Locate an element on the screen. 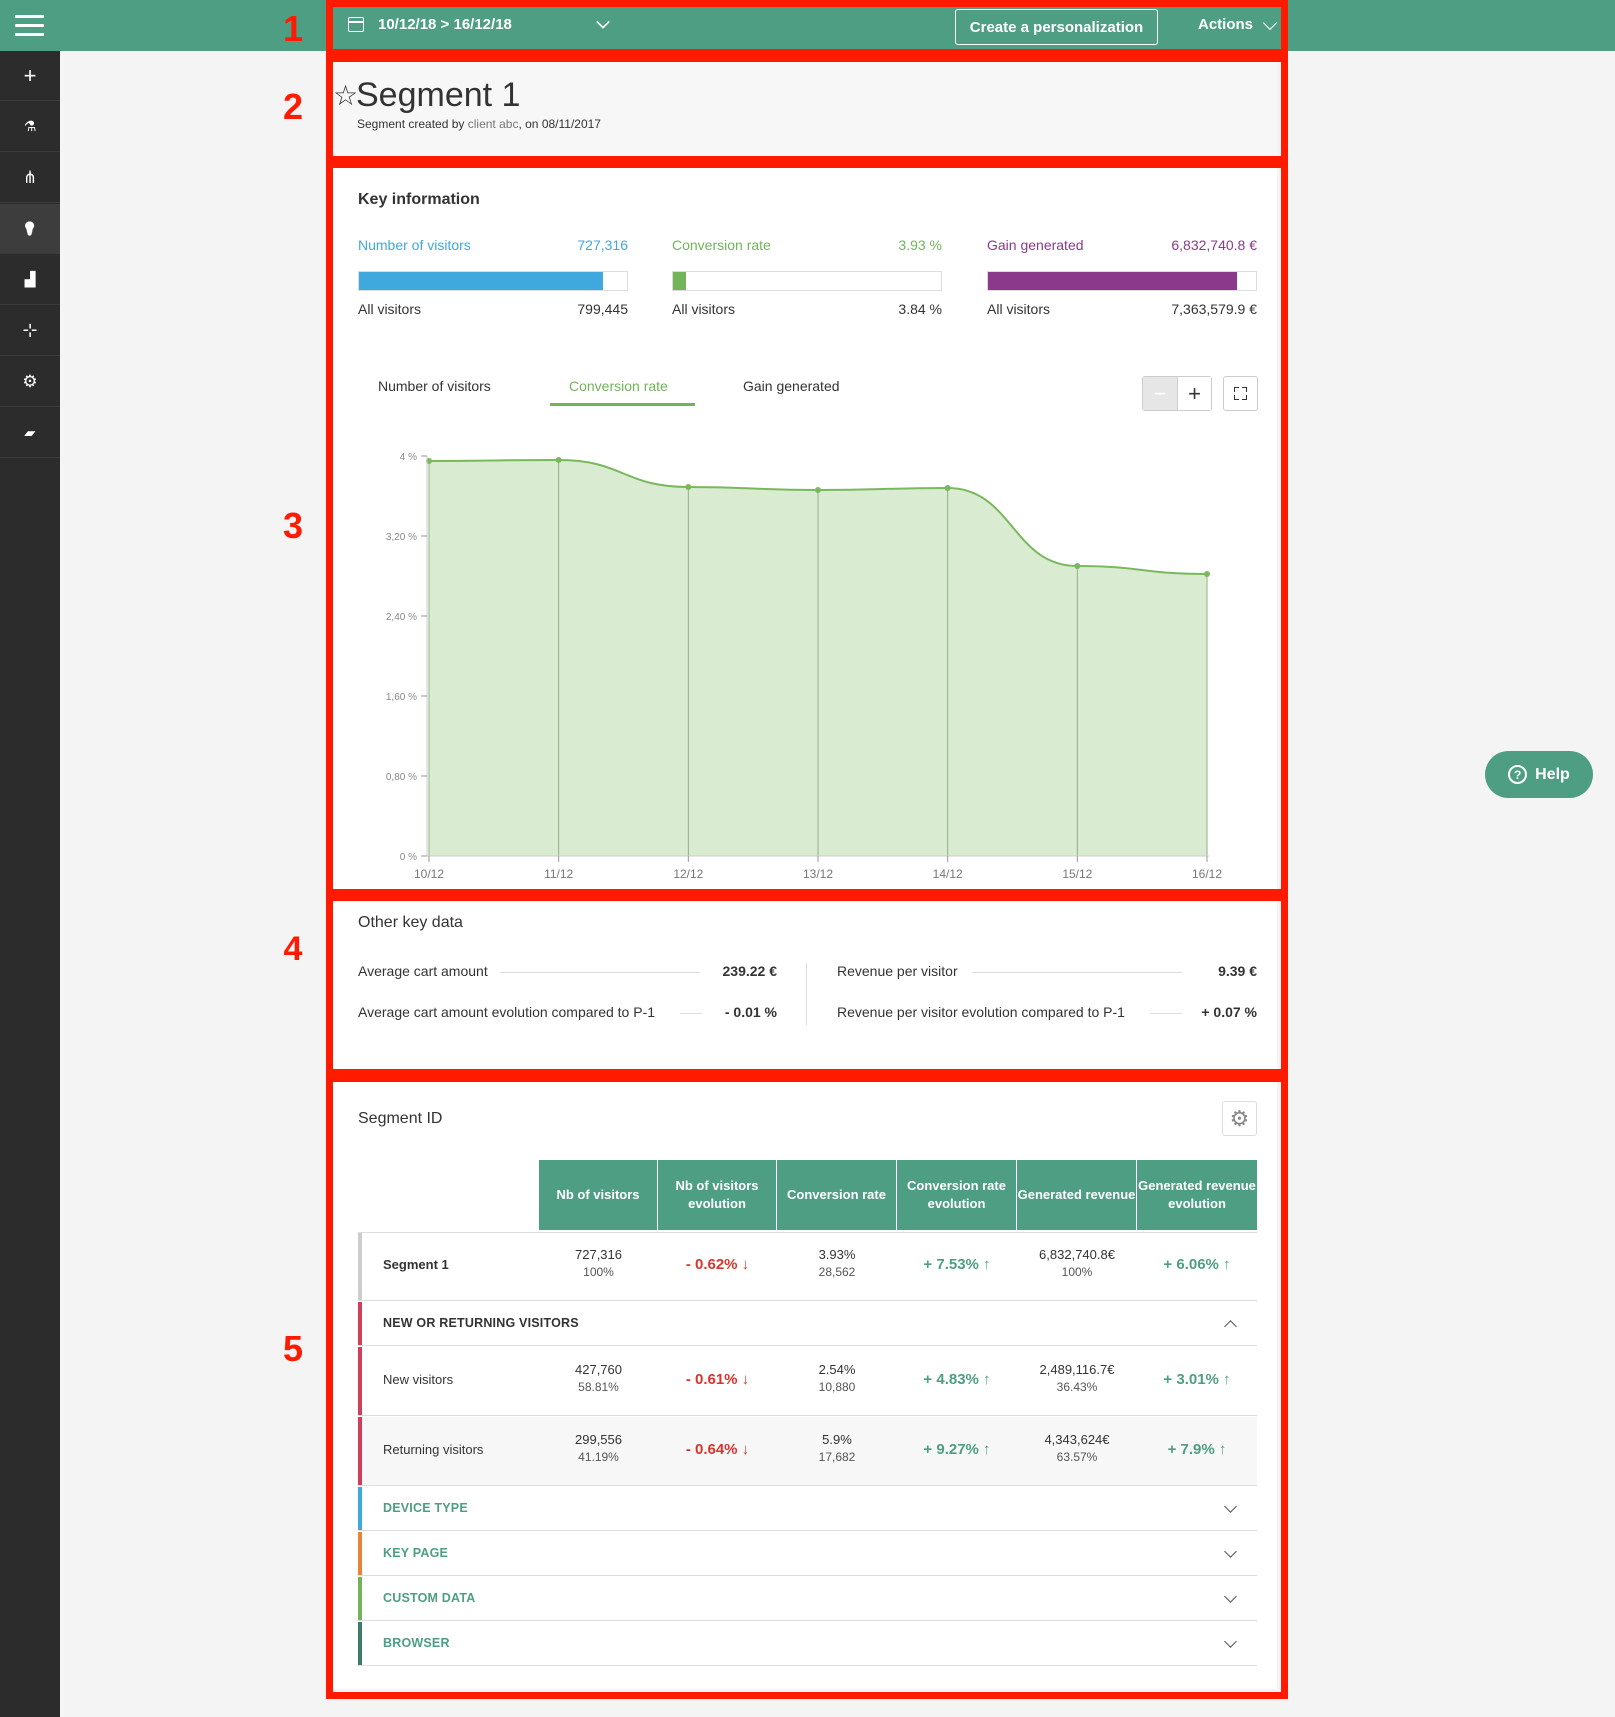  tab-number-of-visitors: Number of visitors is located at coordinates (434, 386).